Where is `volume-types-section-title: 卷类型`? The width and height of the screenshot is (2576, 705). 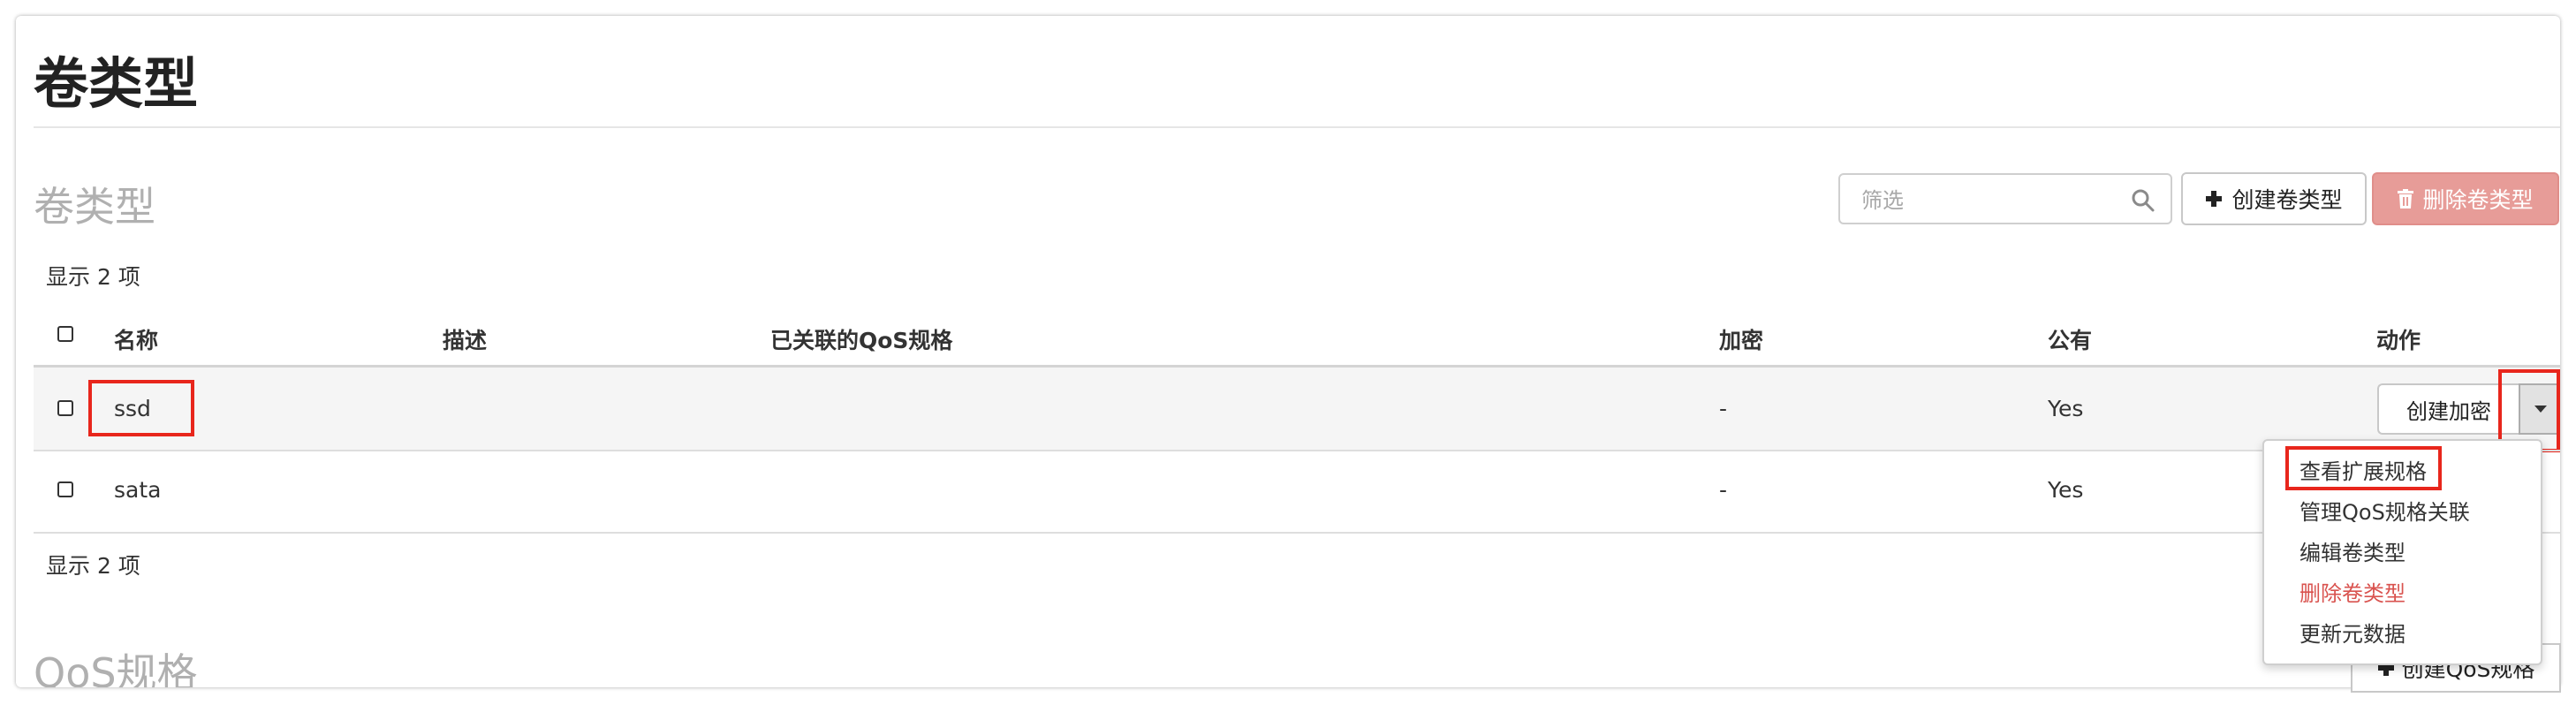 volume-types-section-title: 卷类型 is located at coordinates (95, 207).